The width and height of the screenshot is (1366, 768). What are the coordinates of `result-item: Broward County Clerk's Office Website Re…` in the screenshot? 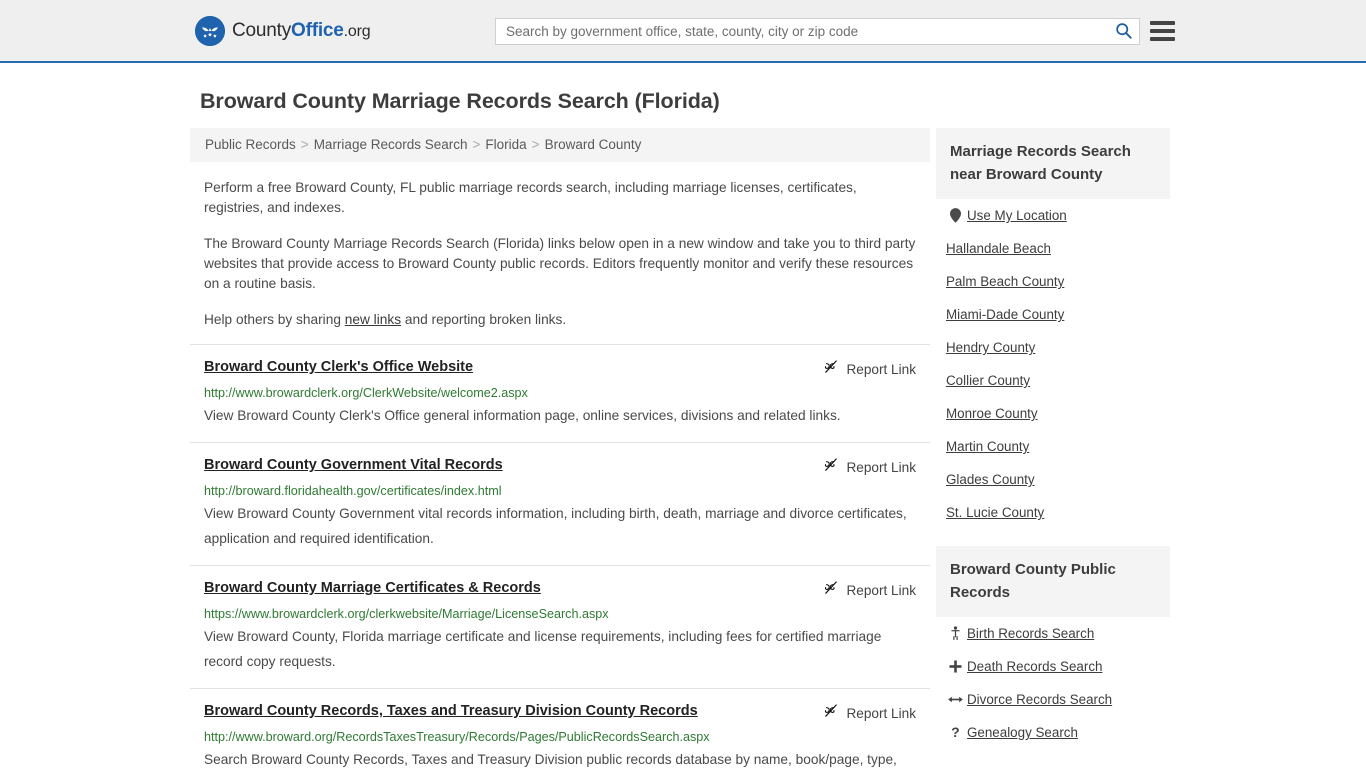 It's located at (560, 393).